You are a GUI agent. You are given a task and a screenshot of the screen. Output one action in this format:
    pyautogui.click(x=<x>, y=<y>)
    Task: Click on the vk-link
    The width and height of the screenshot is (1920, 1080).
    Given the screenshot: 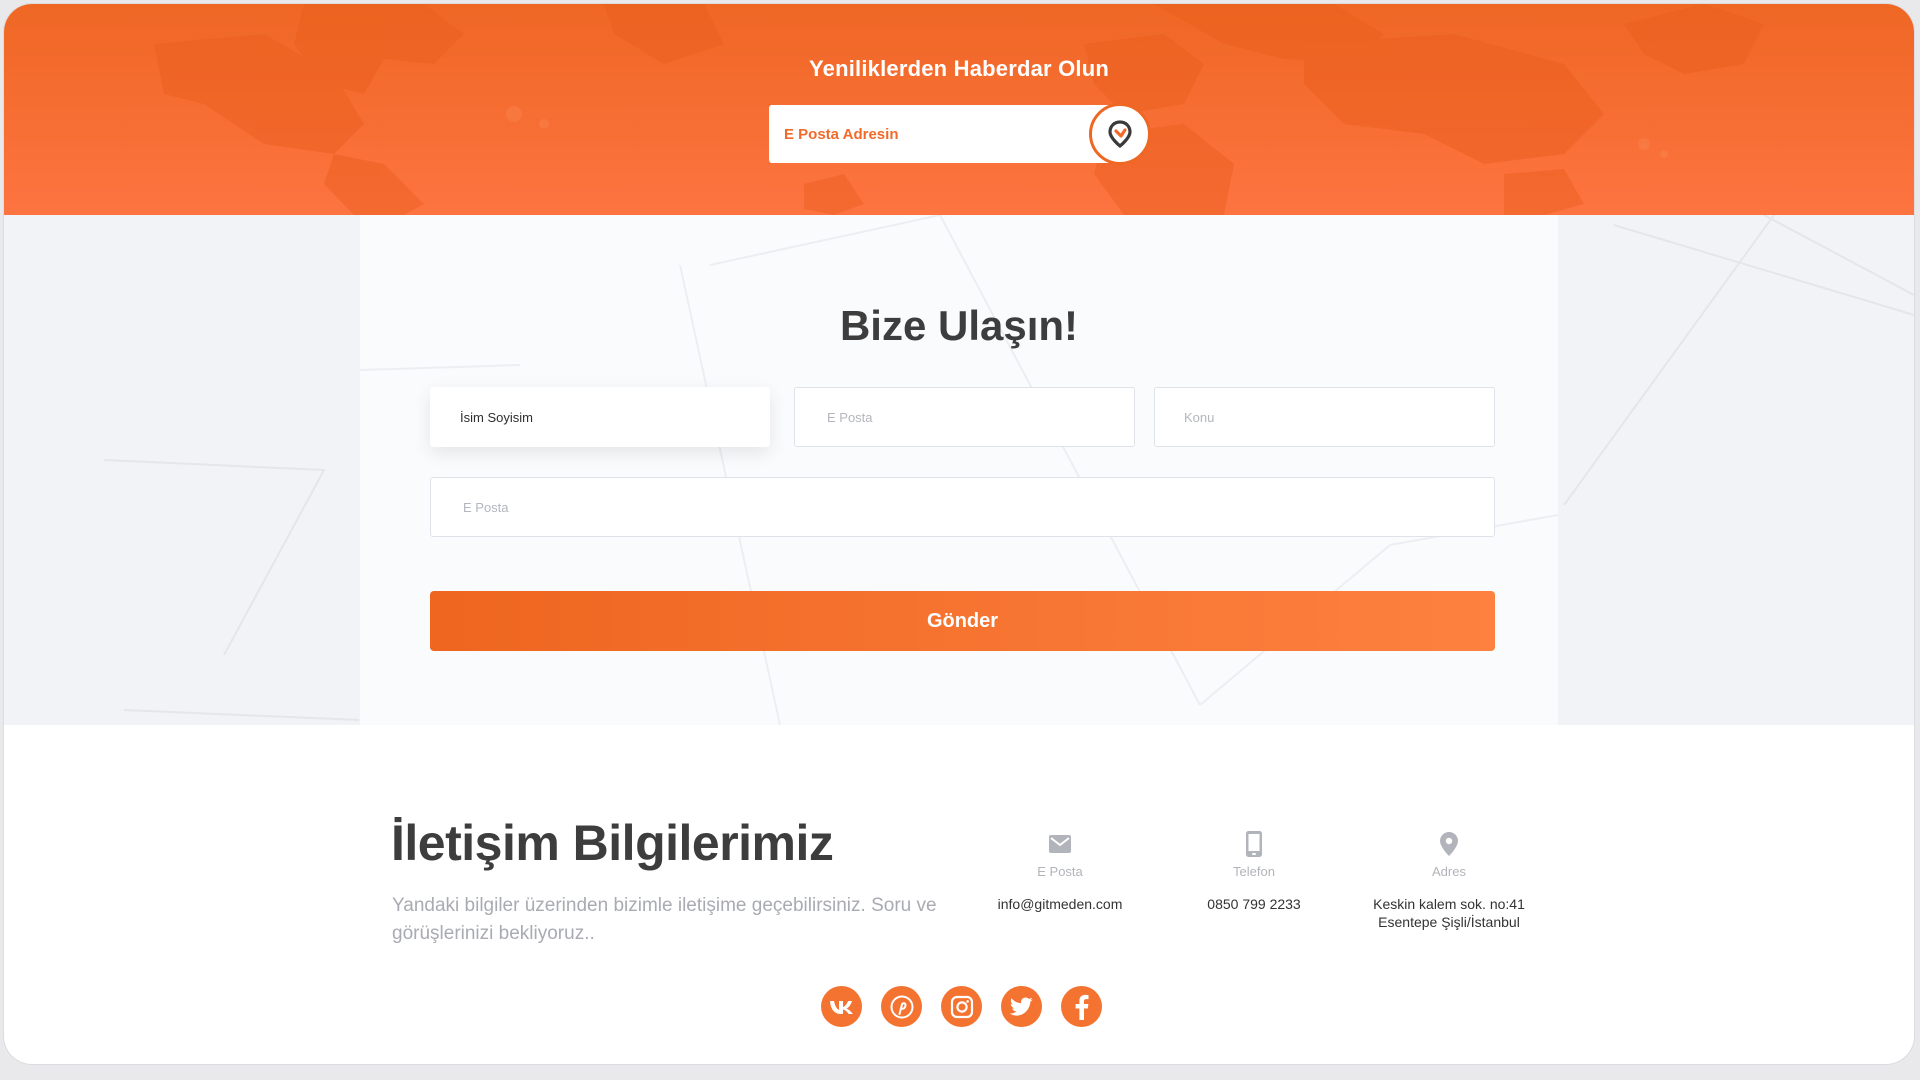 What is the action you would take?
    pyautogui.click(x=841, y=1006)
    